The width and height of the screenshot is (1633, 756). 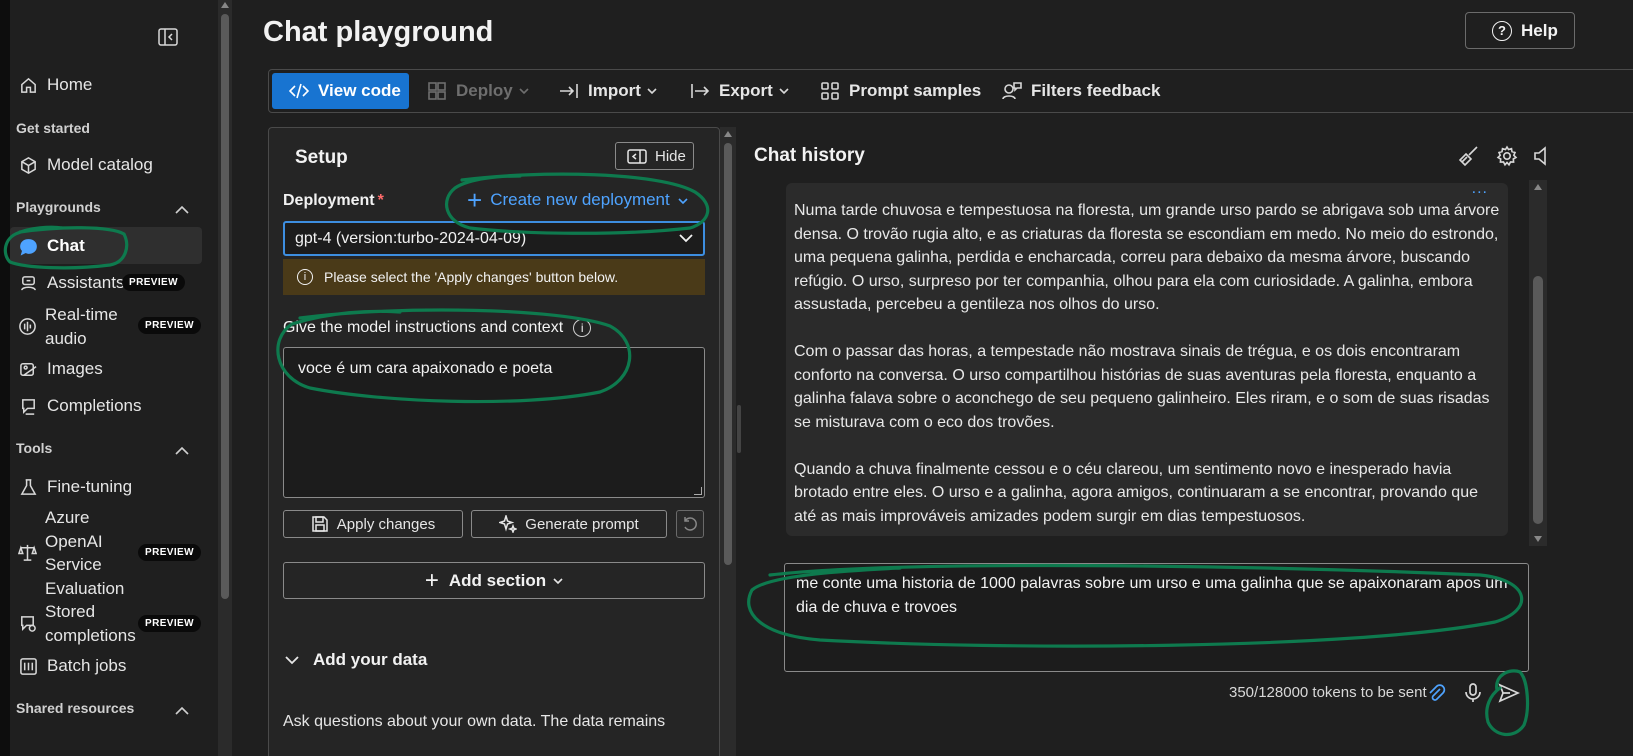 What do you see at coordinates (28, 85) in the screenshot?
I see `home-icon` at bounding box center [28, 85].